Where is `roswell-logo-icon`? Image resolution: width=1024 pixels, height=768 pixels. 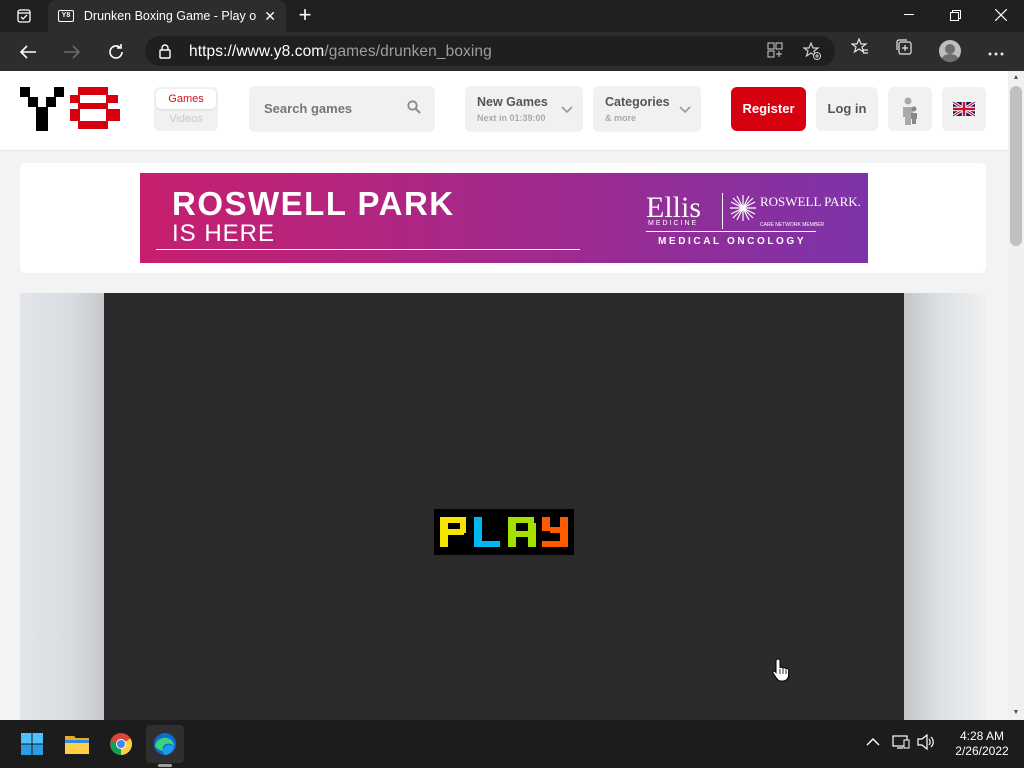 roswell-logo-icon is located at coordinates (743, 208).